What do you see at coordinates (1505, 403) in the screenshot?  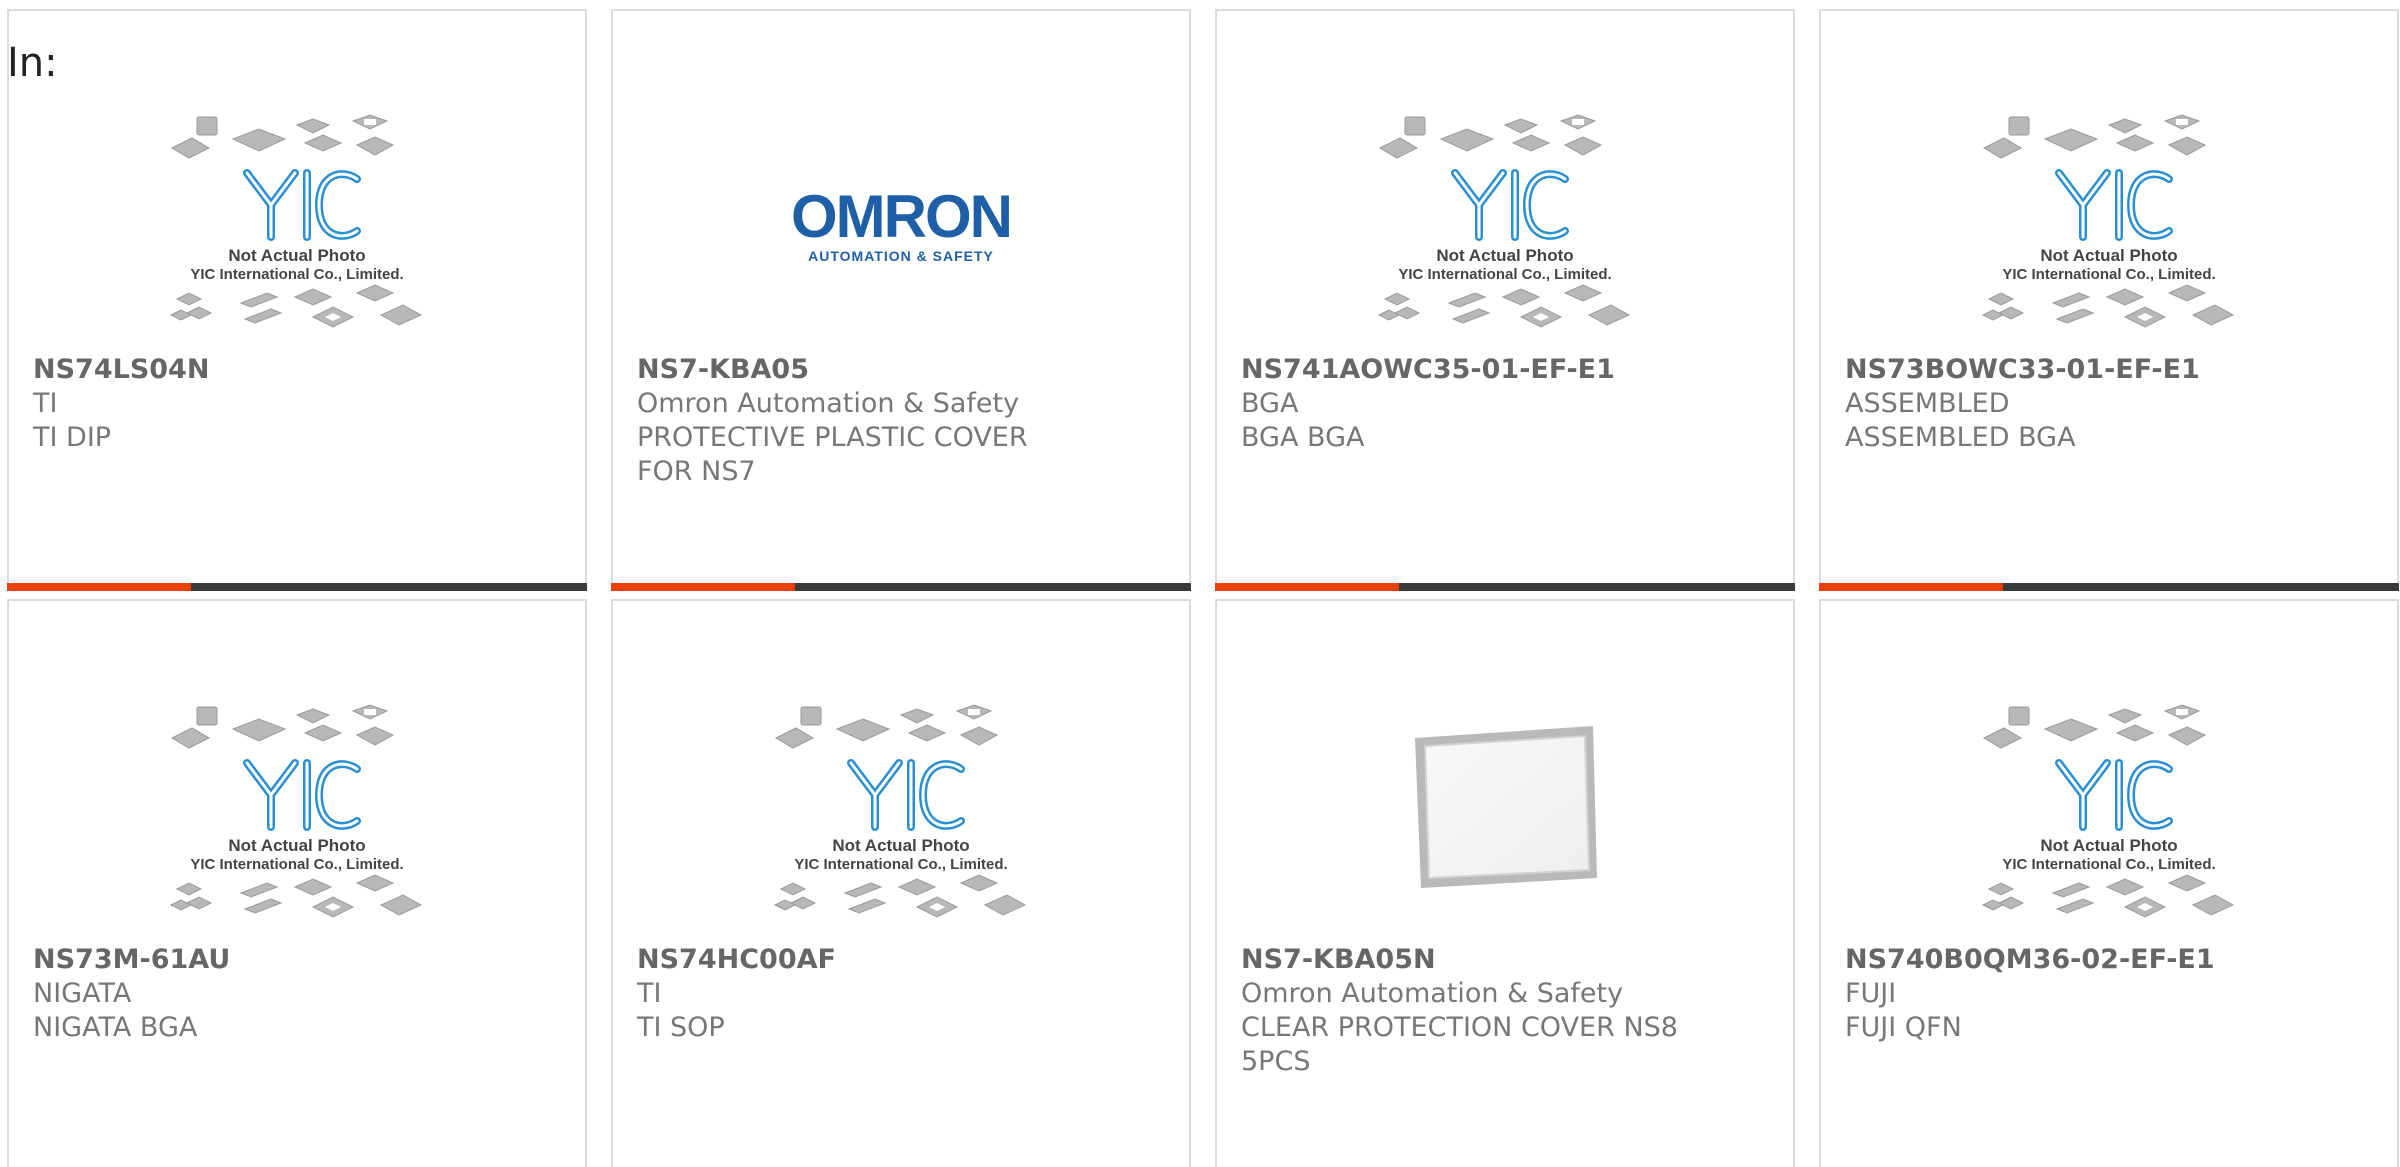 I see `product-info: NS741AOWC35-01-EF-E1 BGA BGA BGA` at bounding box center [1505, 403].